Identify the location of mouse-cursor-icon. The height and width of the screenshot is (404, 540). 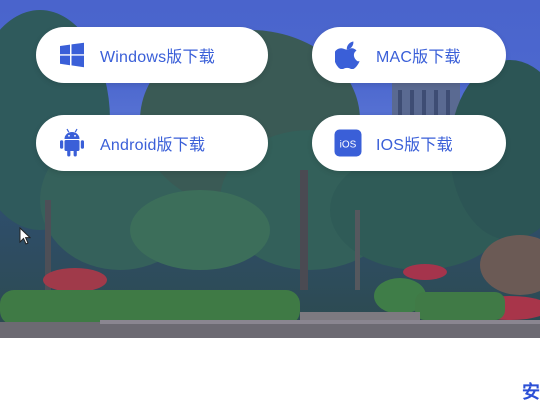
(25, 238).